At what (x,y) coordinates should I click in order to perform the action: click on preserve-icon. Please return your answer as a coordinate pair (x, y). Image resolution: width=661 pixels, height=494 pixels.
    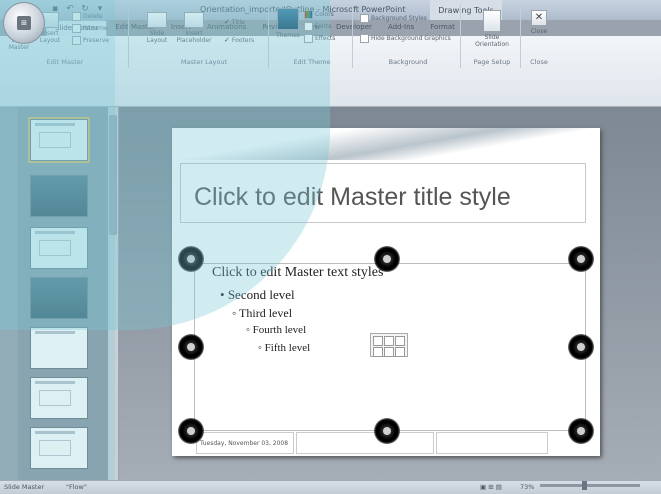
    Looking at the image, I should click on (76, 40).